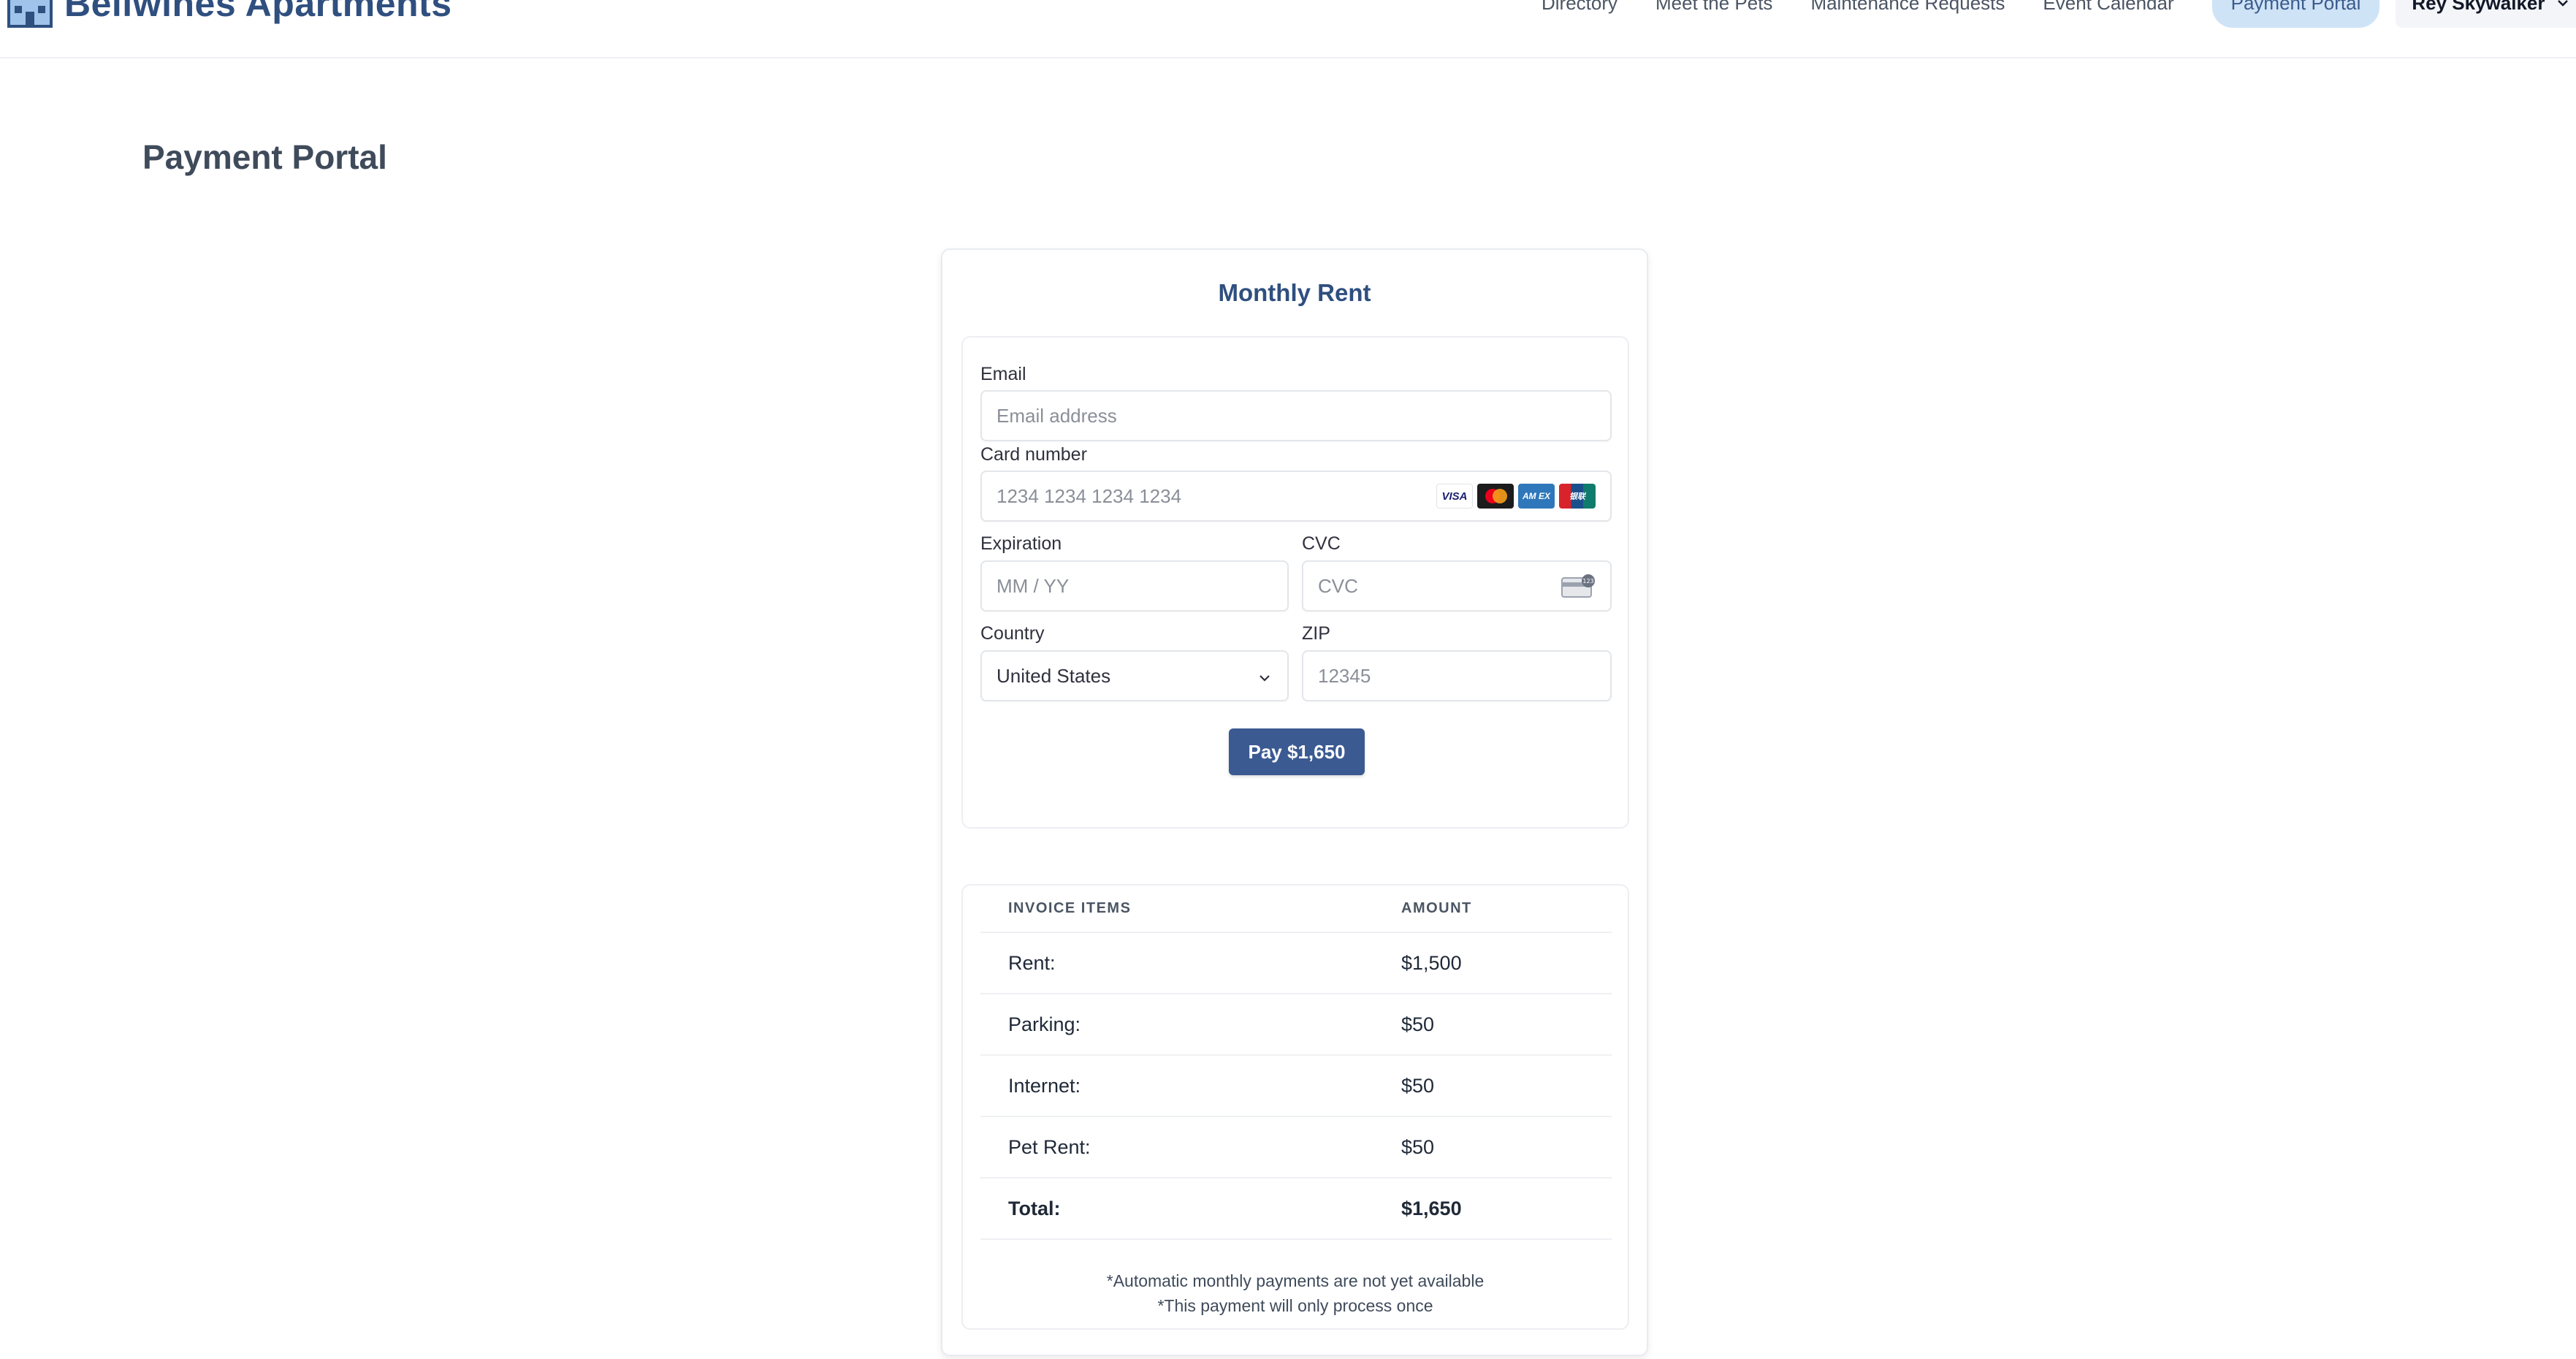 The image size is (2576, 1359). I want to click on invoice-items-header: INVOICE ITEMS, so click(1176, 909).